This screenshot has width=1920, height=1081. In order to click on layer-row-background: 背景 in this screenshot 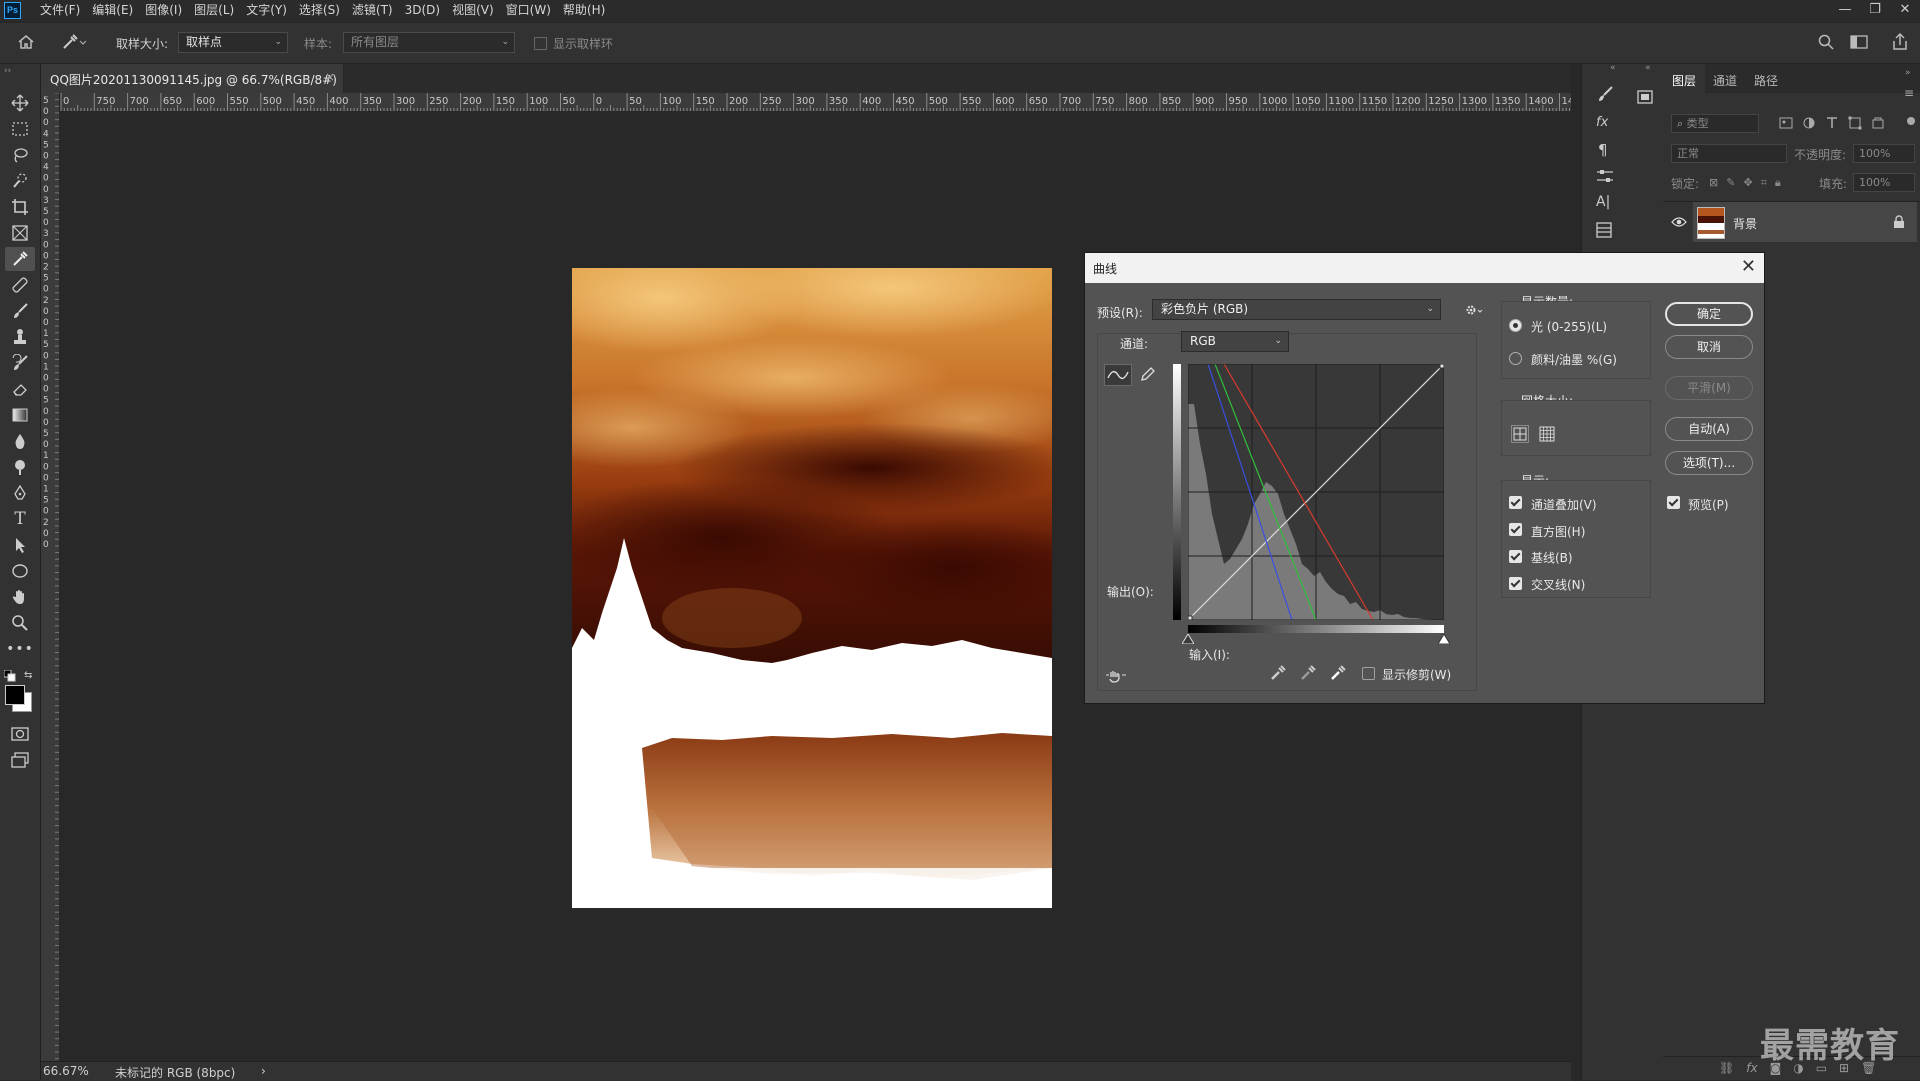, I will do `click(1805, 222)`.